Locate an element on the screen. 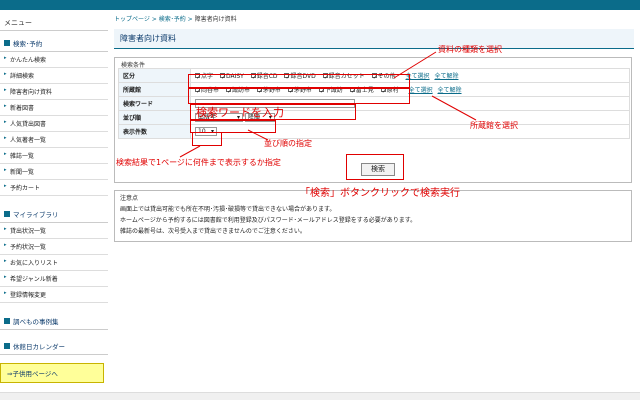 The height and width of the screenshot is (400, 640). notice-line: 雑誌の最新号は、次号受入まで貸出できませんのでご注意ください。 is located at coordinates (213, 231).